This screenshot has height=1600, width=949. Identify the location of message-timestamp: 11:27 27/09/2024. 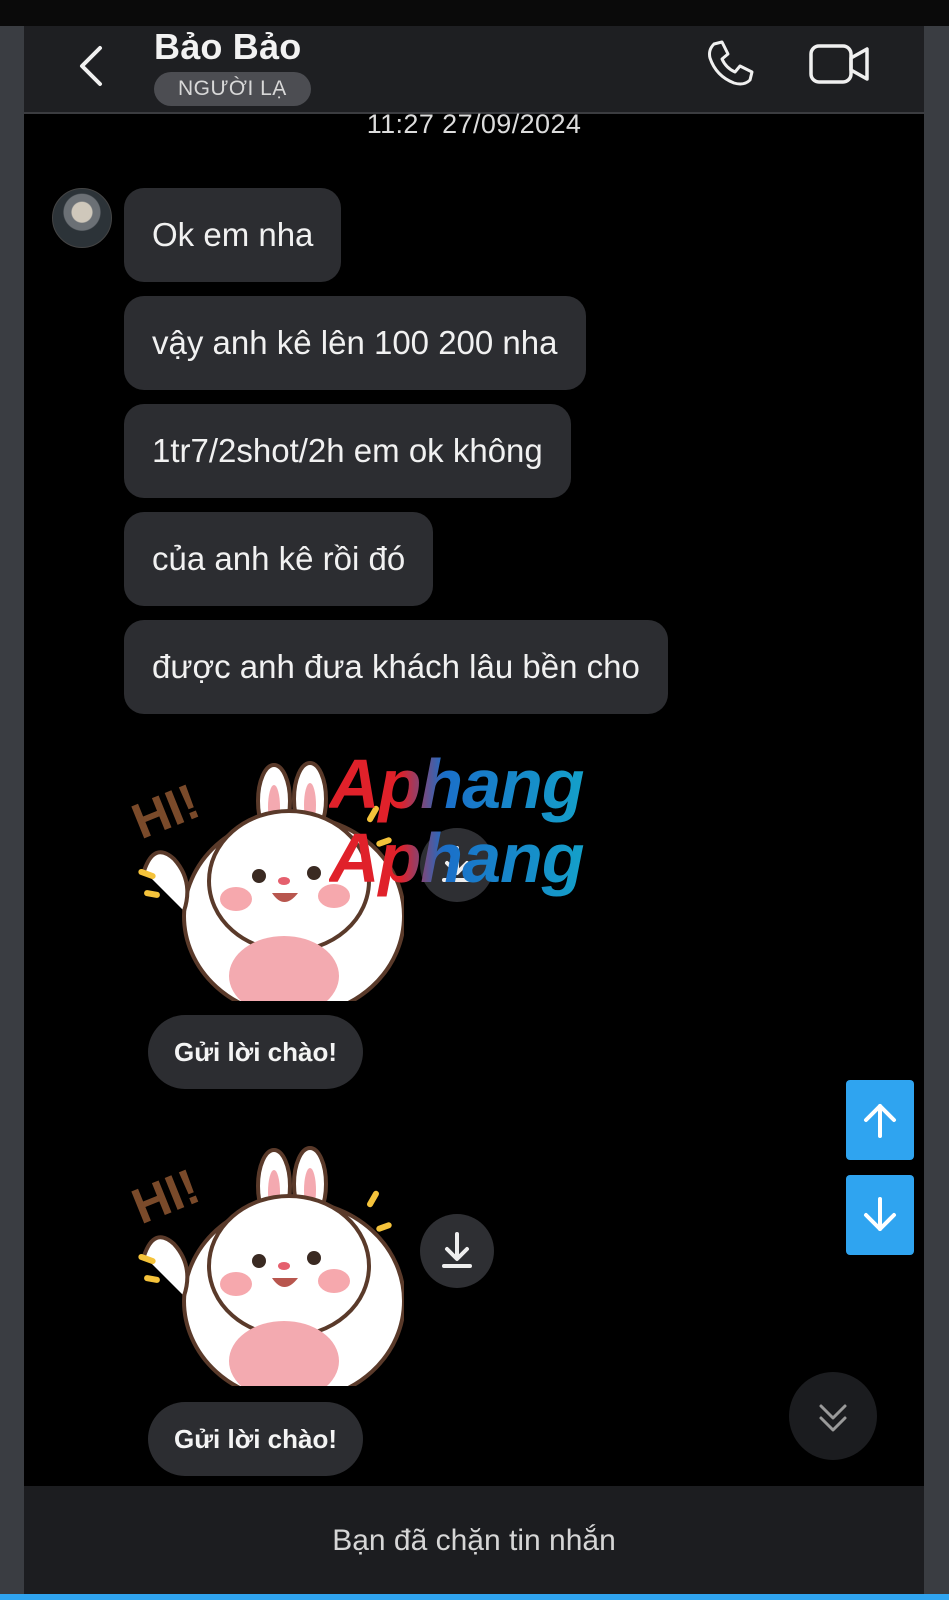
(474, 124).